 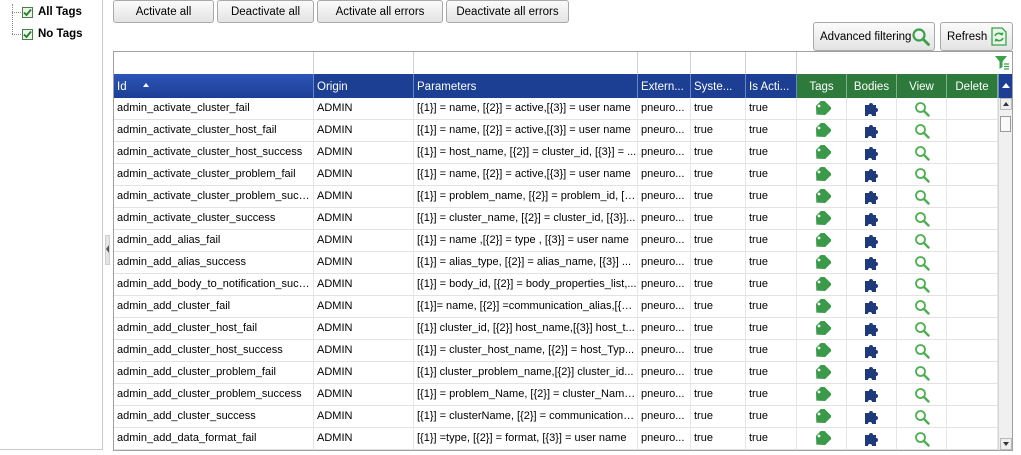 What do you see at coordinates (364, 86) in the screenshot?
I see `column-header-origin: Origin` at bounding box center [364, 86].